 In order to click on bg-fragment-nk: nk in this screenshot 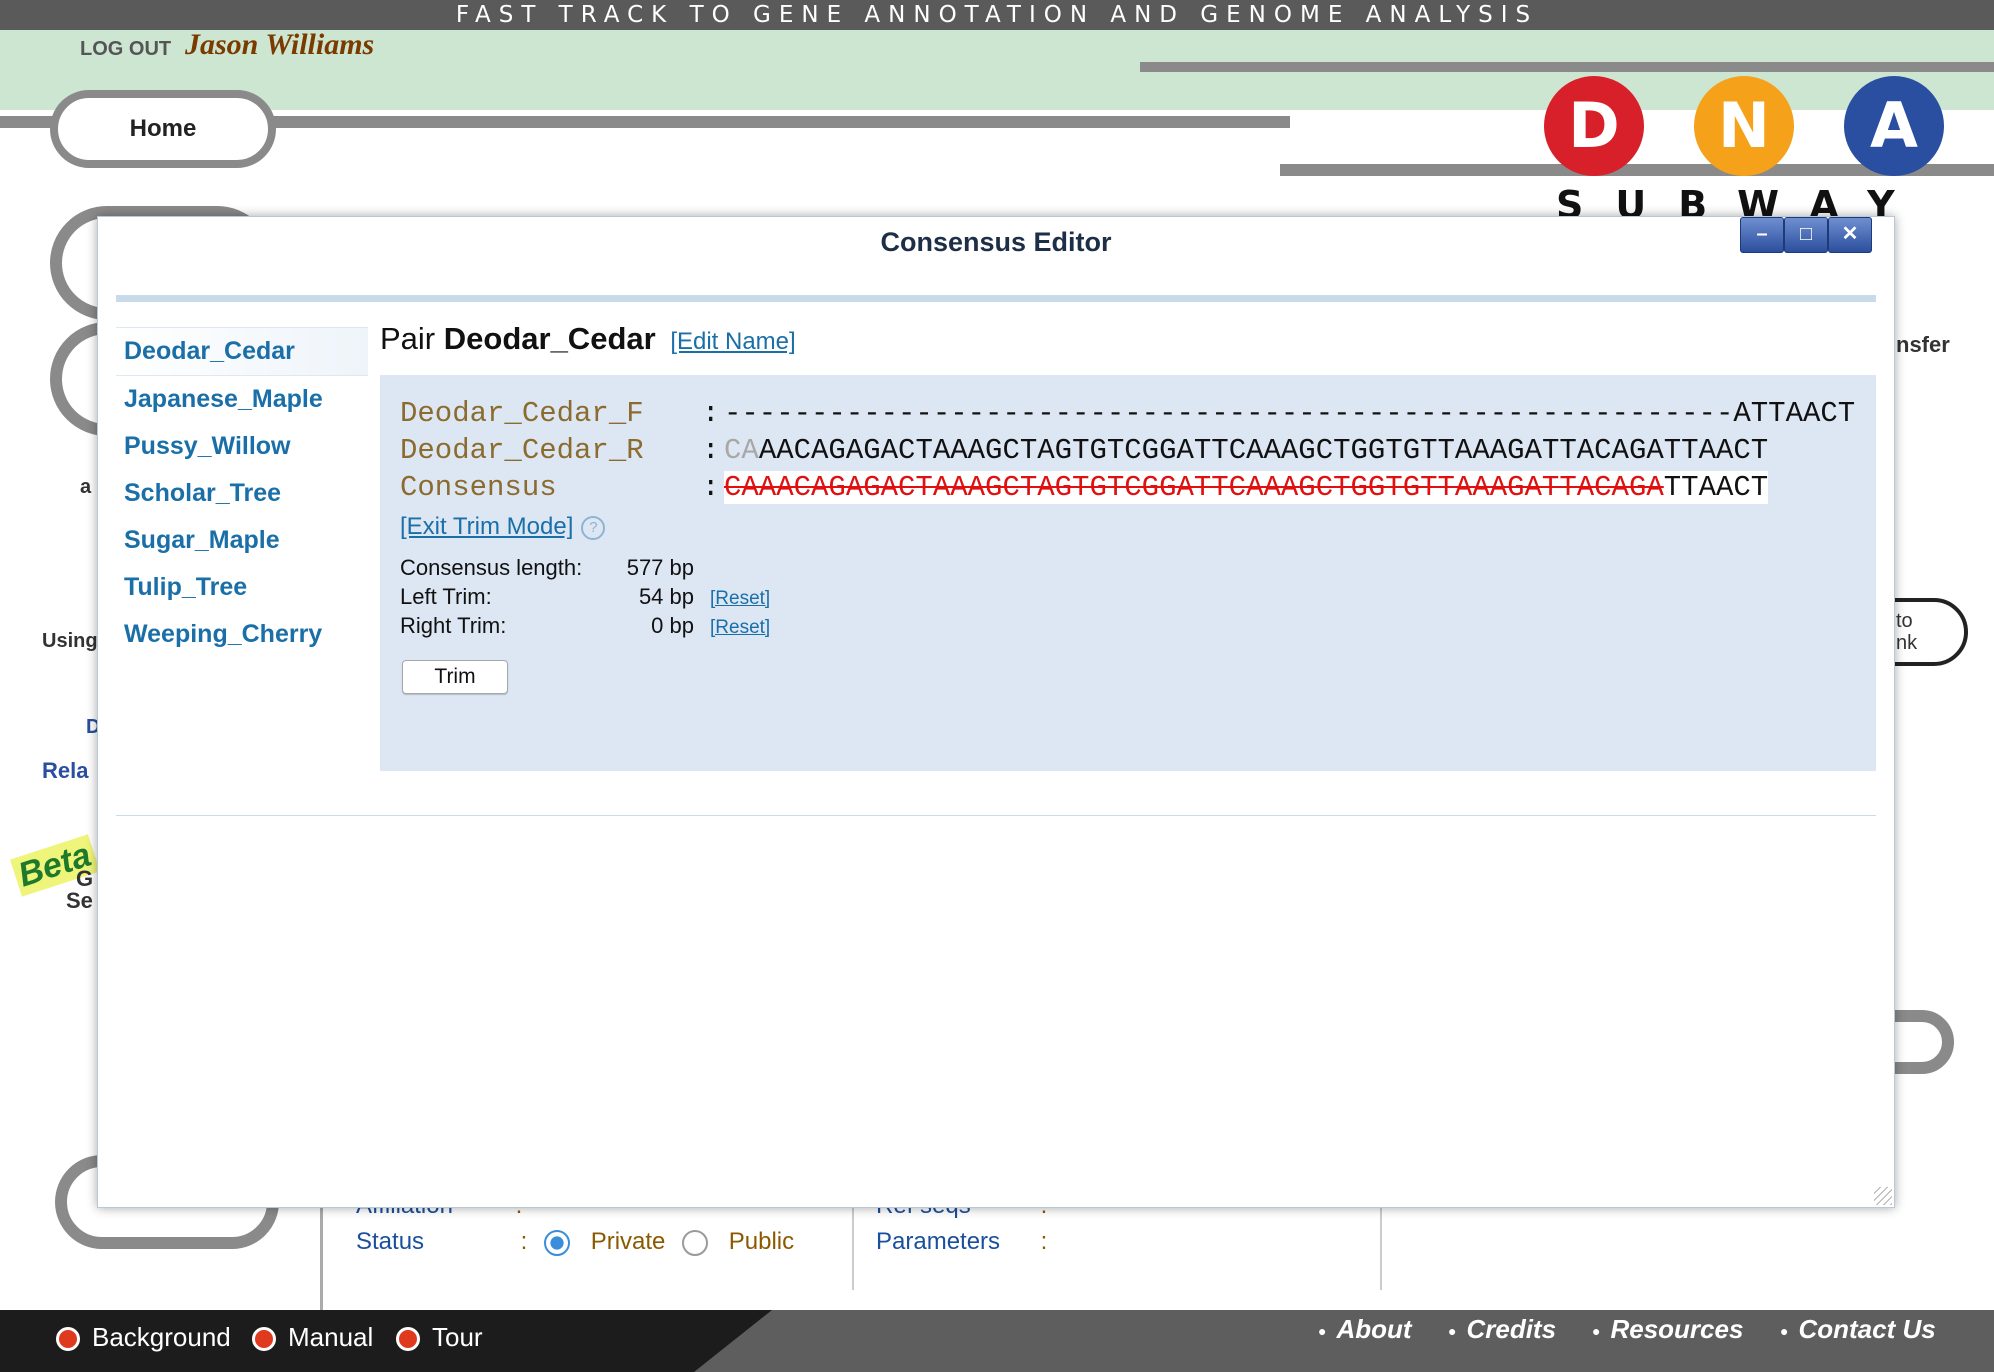, I will do `click(1907, 643)`.